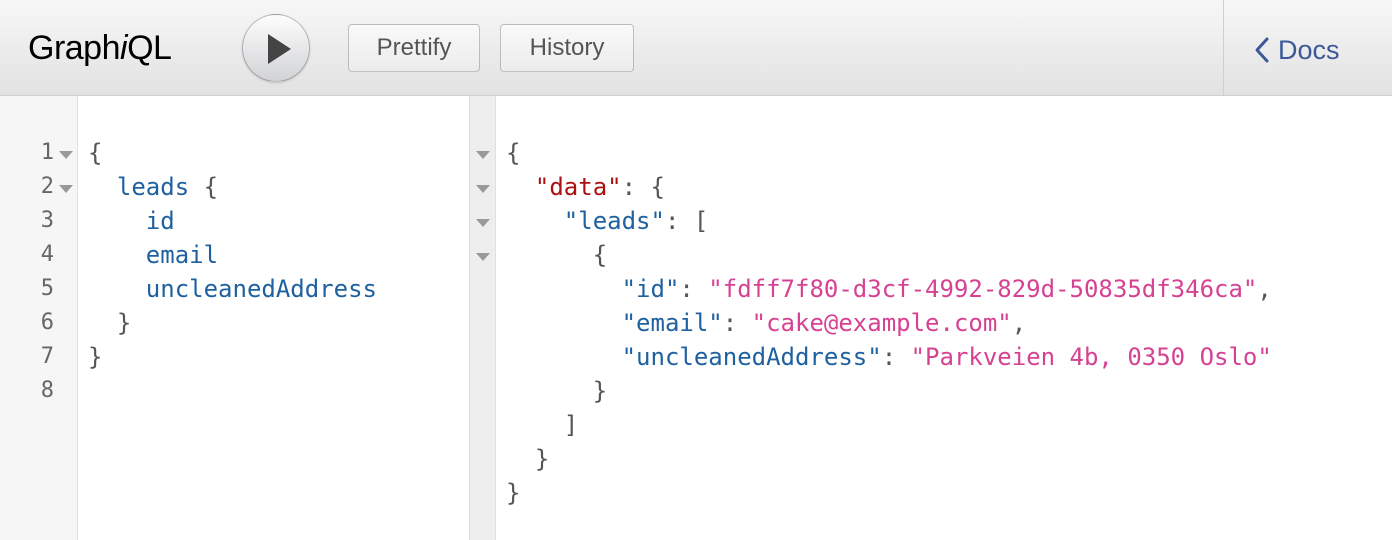 The height and width of the screenshot is (540, 1392). What do you see at coordinates (650, 289) in the screenshot?
I see `json-key: "id"` at bounding box center [650, 289].